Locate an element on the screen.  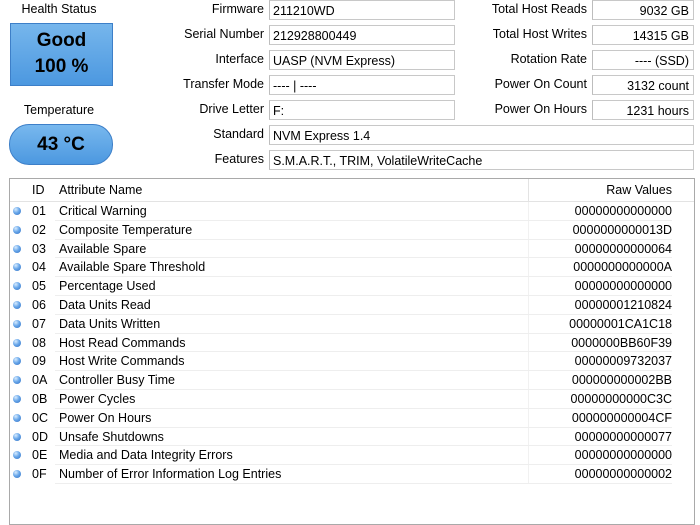
attribute-id: 03 is located at coordinates (39, 248).